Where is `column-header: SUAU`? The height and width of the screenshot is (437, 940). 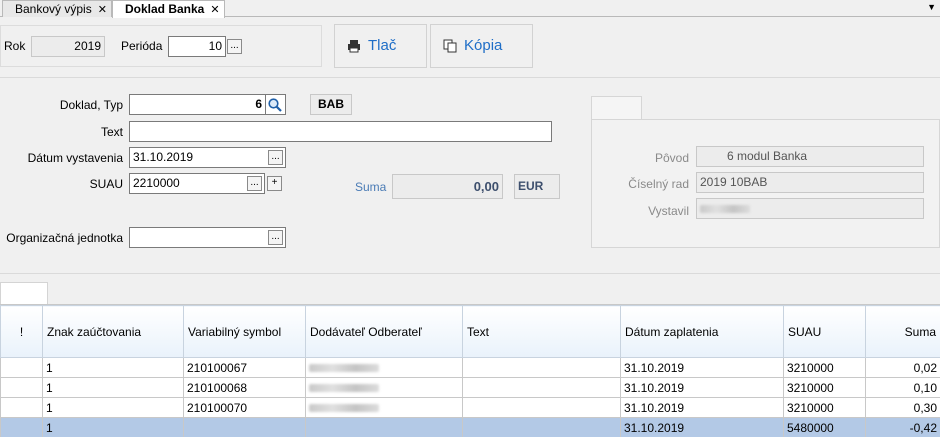 column-header: SUAU is located at coordinates (824, 331).